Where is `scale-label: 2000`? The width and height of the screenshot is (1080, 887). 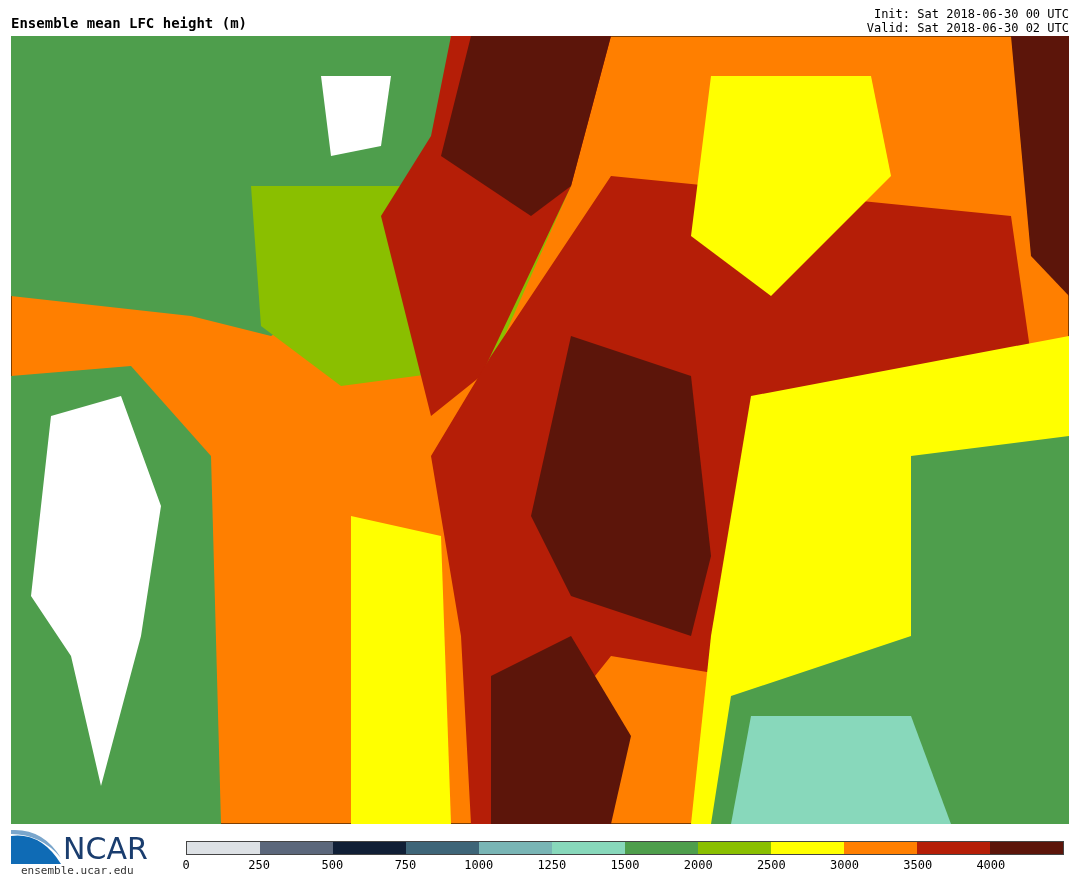 scale-label: 2000 is located at coordinates (698, 865).